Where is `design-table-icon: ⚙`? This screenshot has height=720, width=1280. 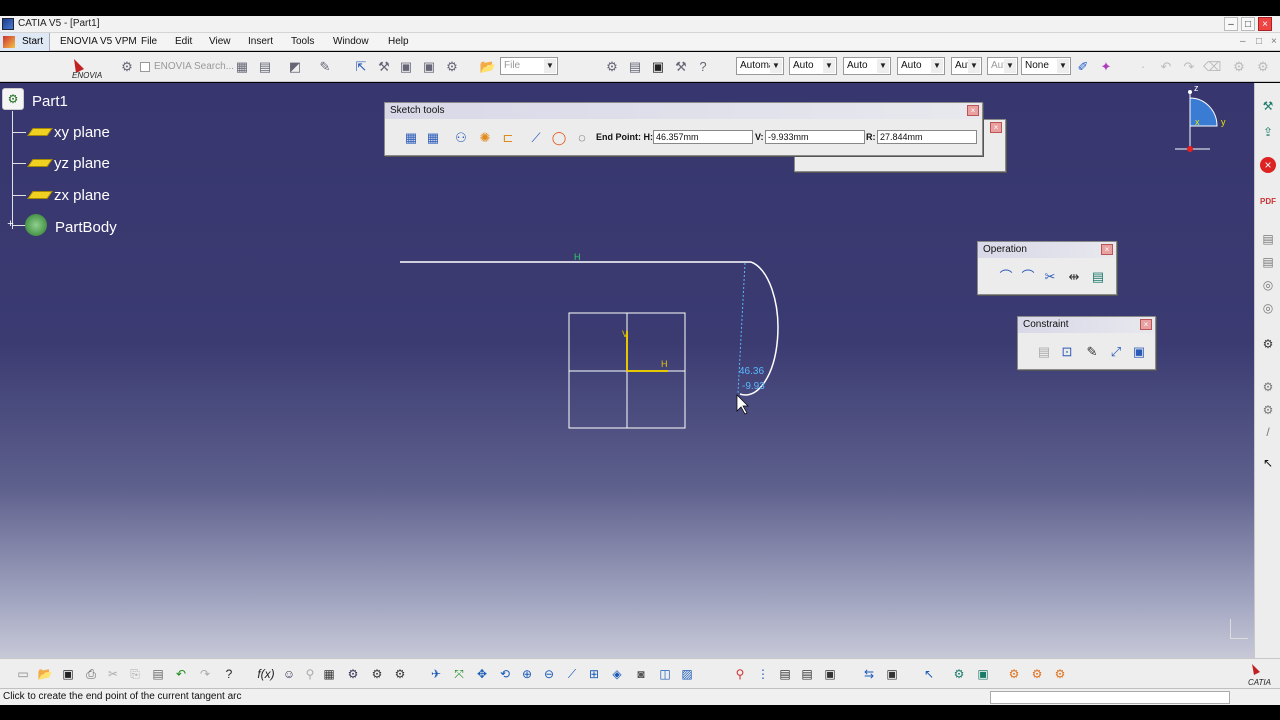
design-table-icon: ⚙ is located at coordinates (353, 674).